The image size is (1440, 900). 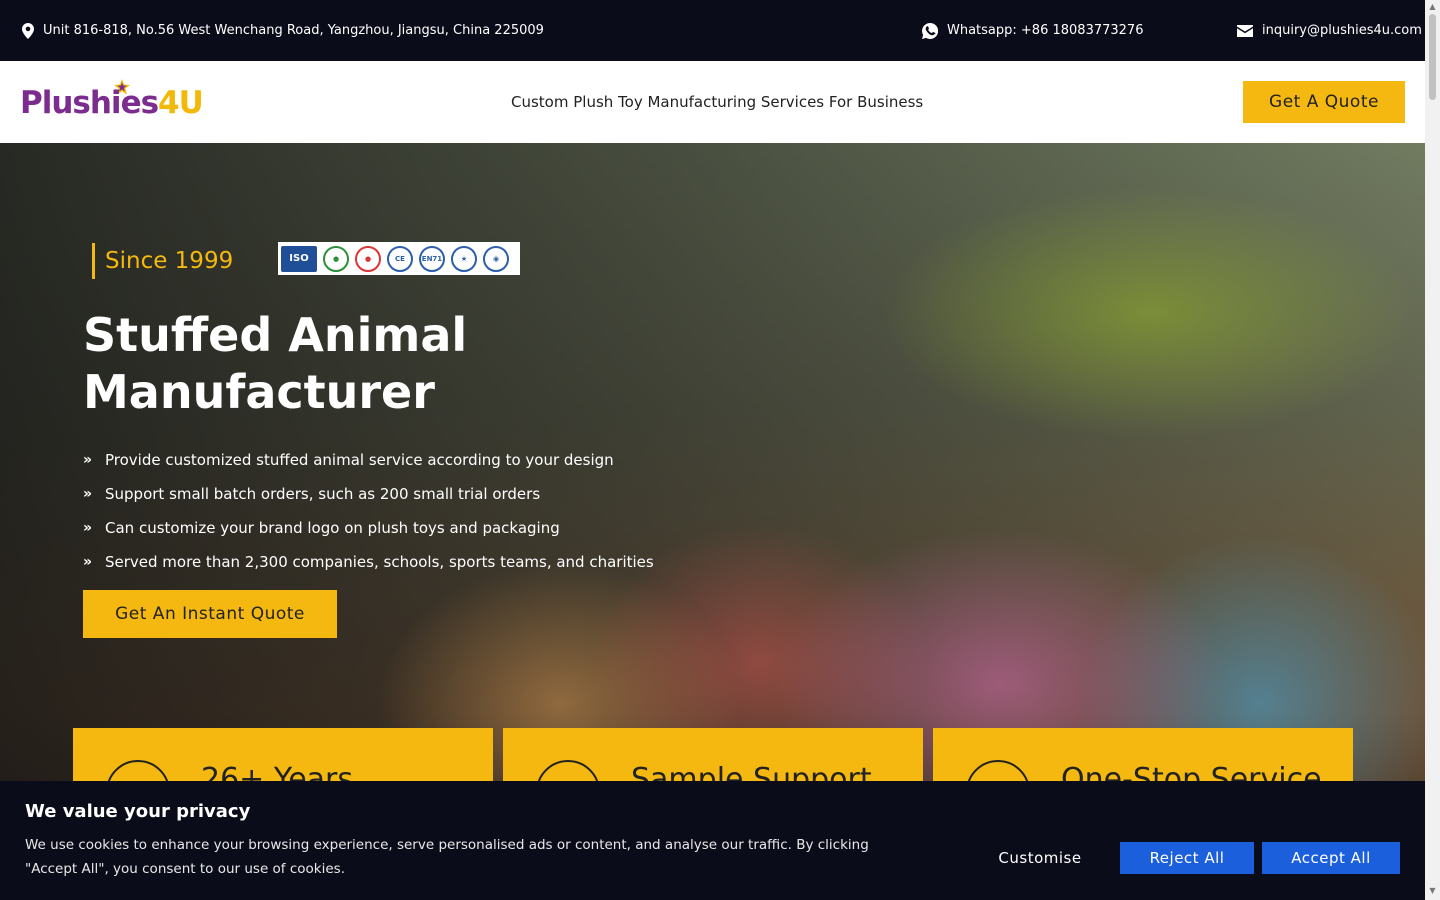 I want to click on cpsia-badge-icon: ◉, so click(x=496, y=258).